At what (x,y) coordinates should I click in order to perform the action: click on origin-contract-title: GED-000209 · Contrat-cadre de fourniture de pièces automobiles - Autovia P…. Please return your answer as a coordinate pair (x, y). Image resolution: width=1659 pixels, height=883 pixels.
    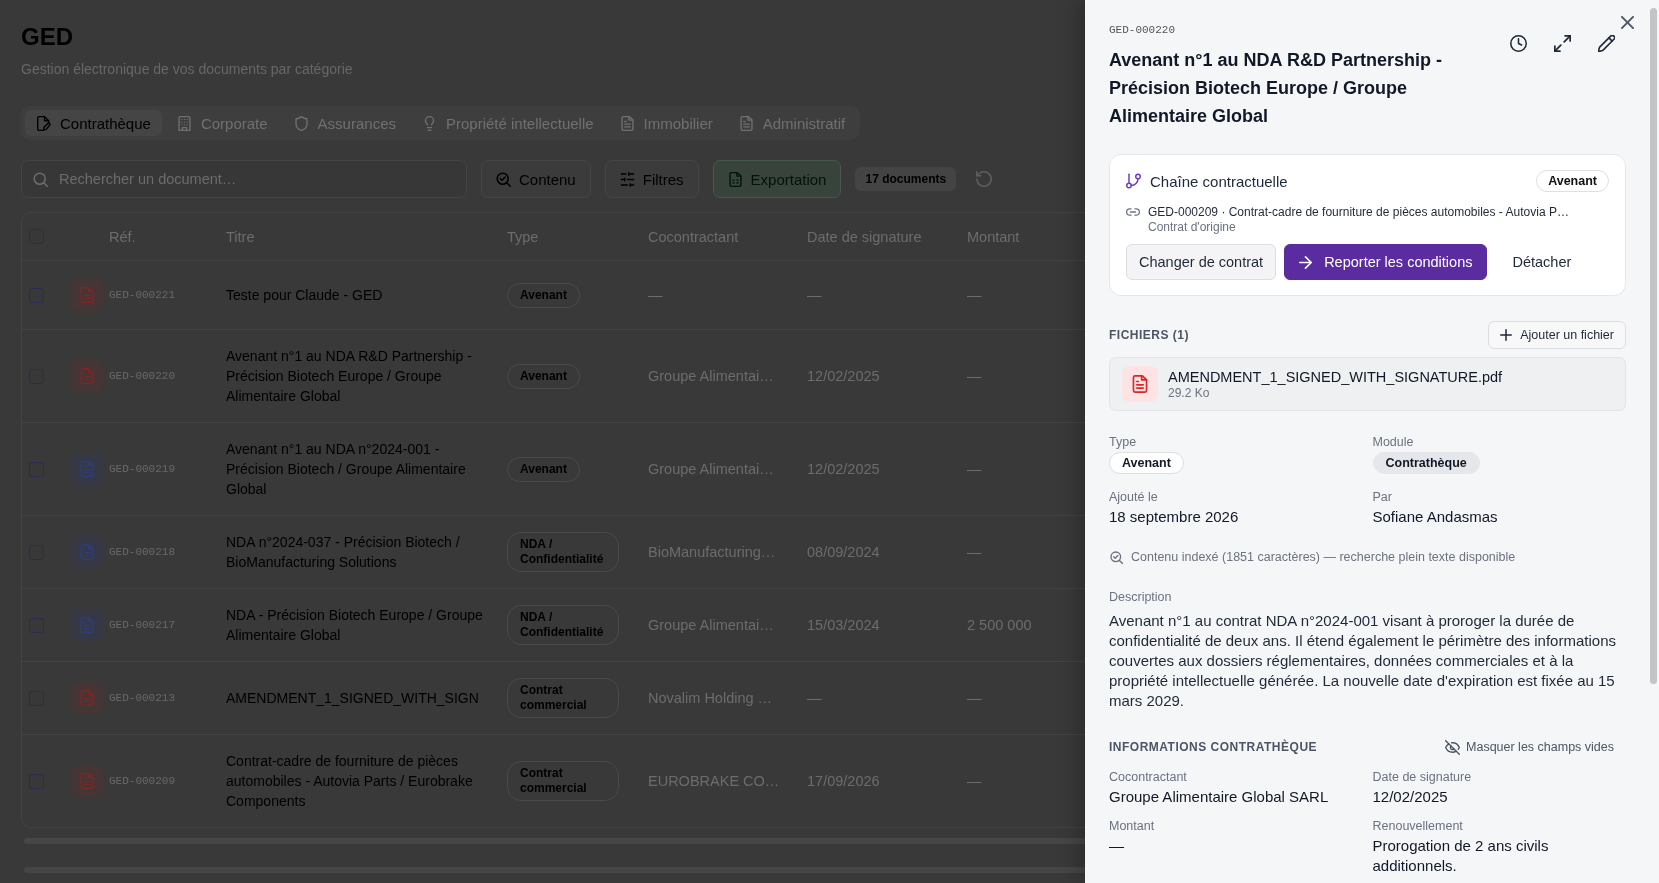
    Looking at the image, I should click on (1358, 212).